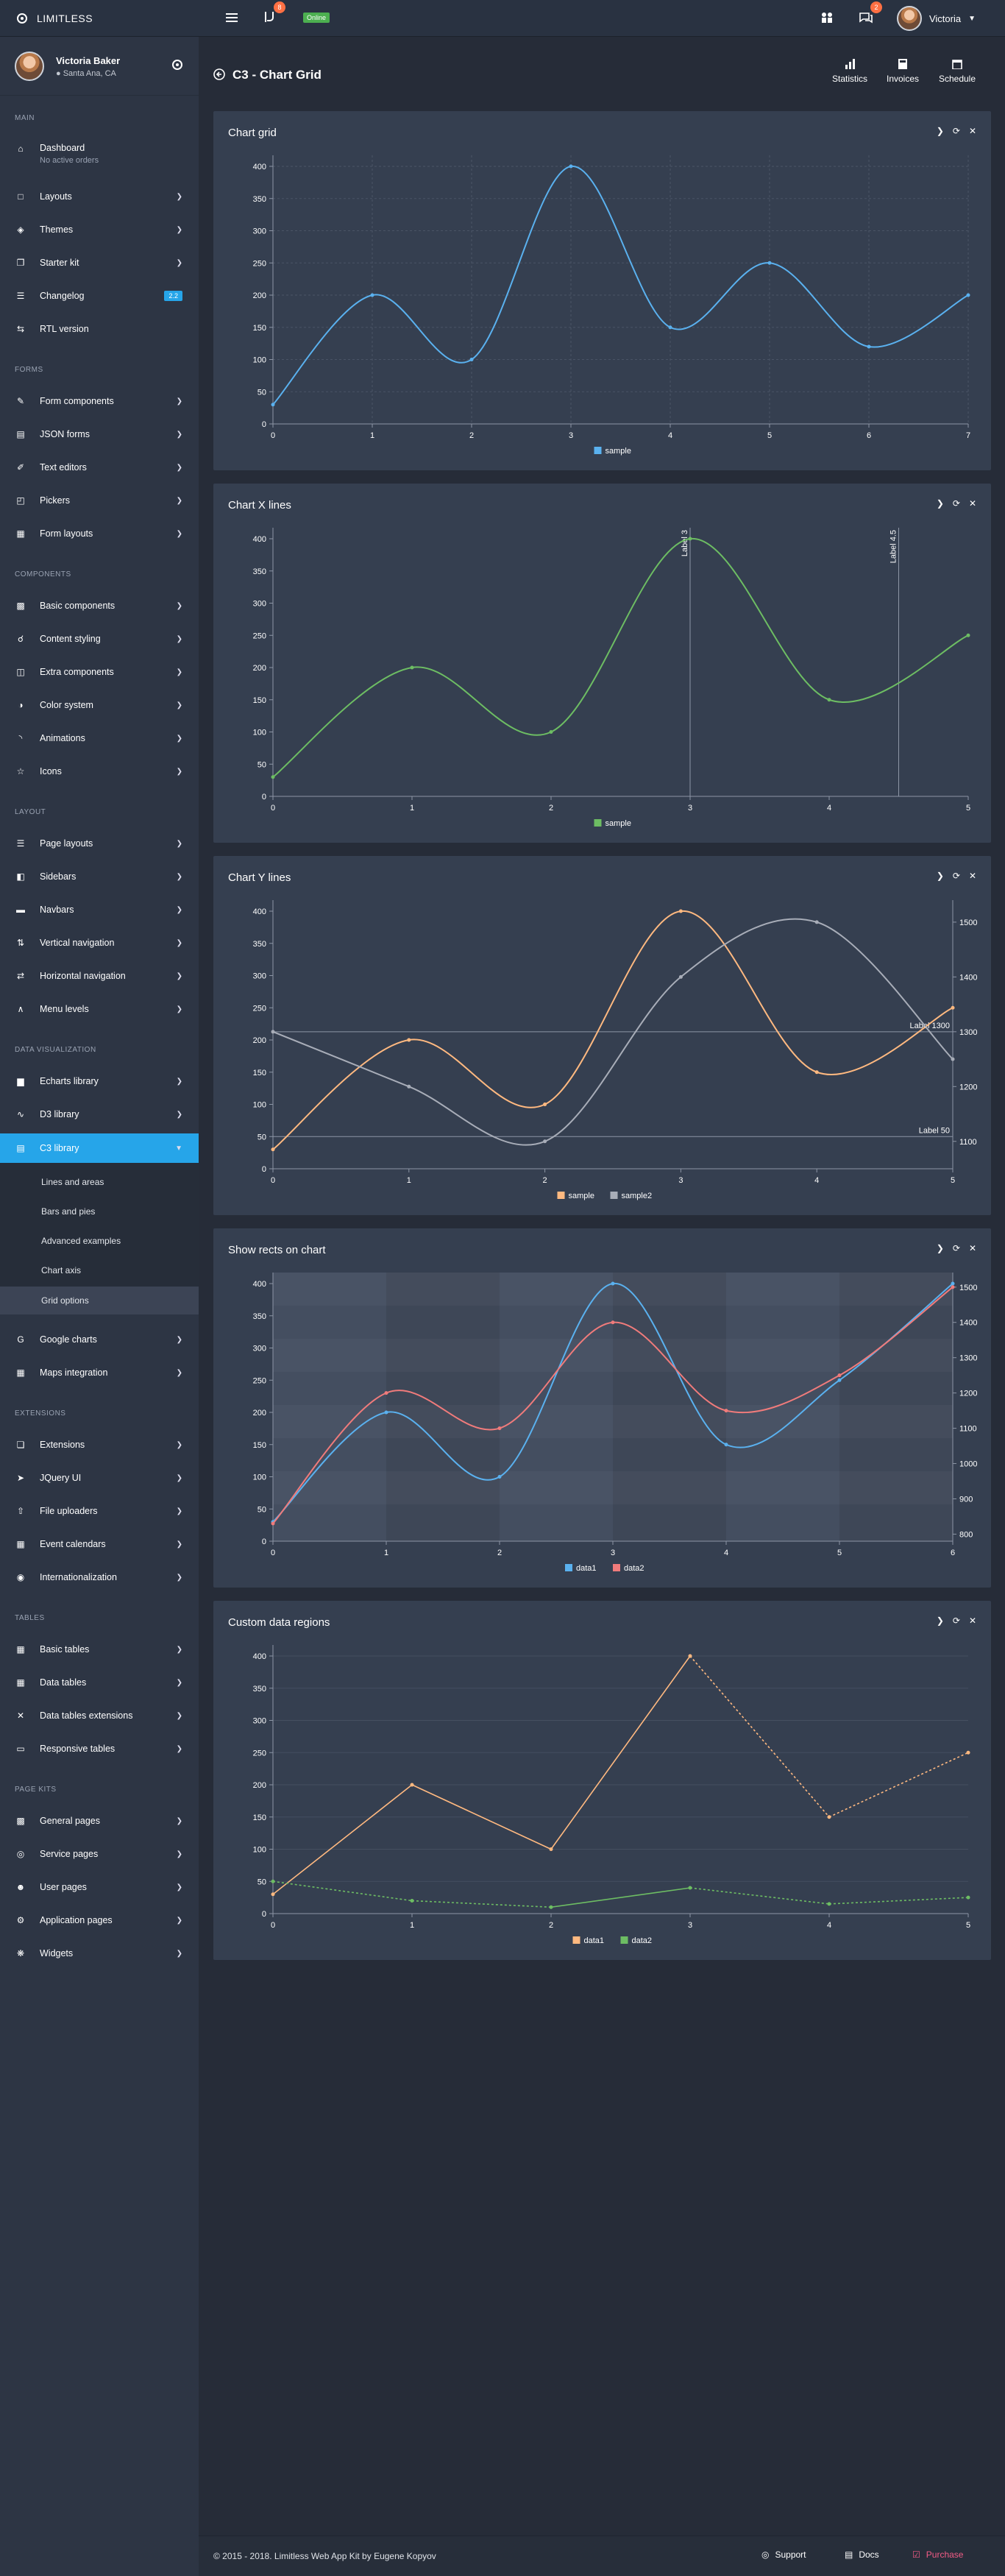 This screenshot has height=2576, width=1005. What do you see at coordinates (20, 1511) in the screenshot?
I see `upload-icon: ⇧` at bounding box center [20, 1511].